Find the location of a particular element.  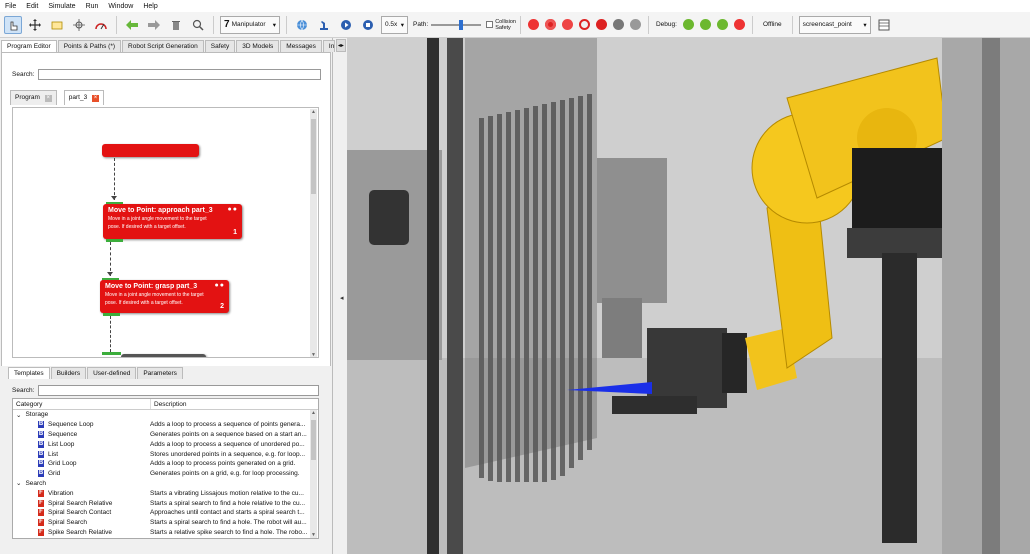

flow-vertical-scrollbar: ▲ ▼ is located at coordinates (313, 233).